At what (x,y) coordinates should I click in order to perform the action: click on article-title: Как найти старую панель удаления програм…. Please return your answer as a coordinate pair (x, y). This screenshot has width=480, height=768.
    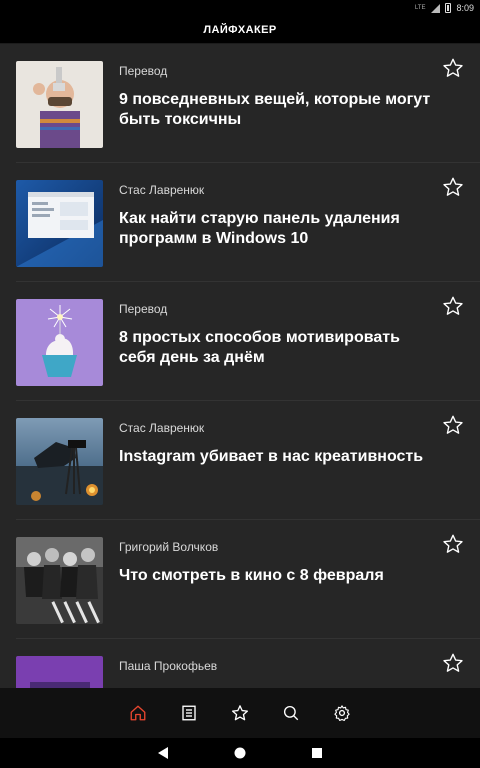
    Looking at the image, I should click on (279, 229).